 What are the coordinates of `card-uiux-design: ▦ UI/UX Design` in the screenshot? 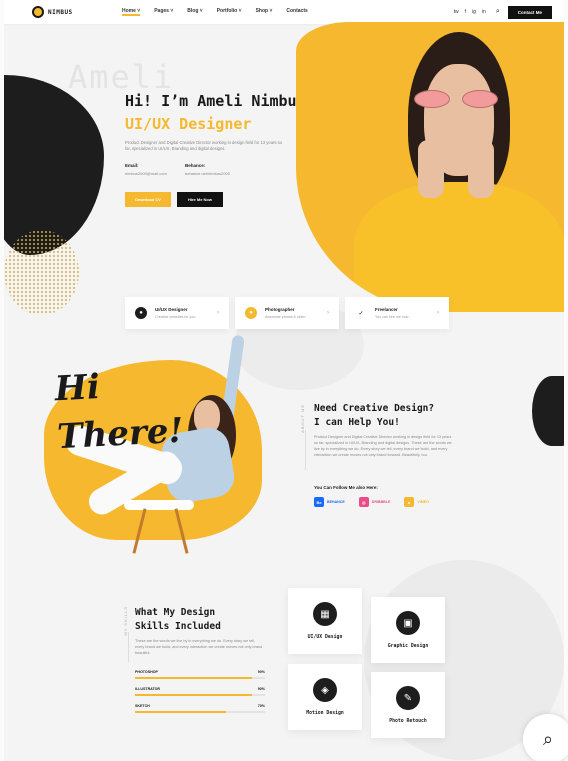 It's located at (325, 621).